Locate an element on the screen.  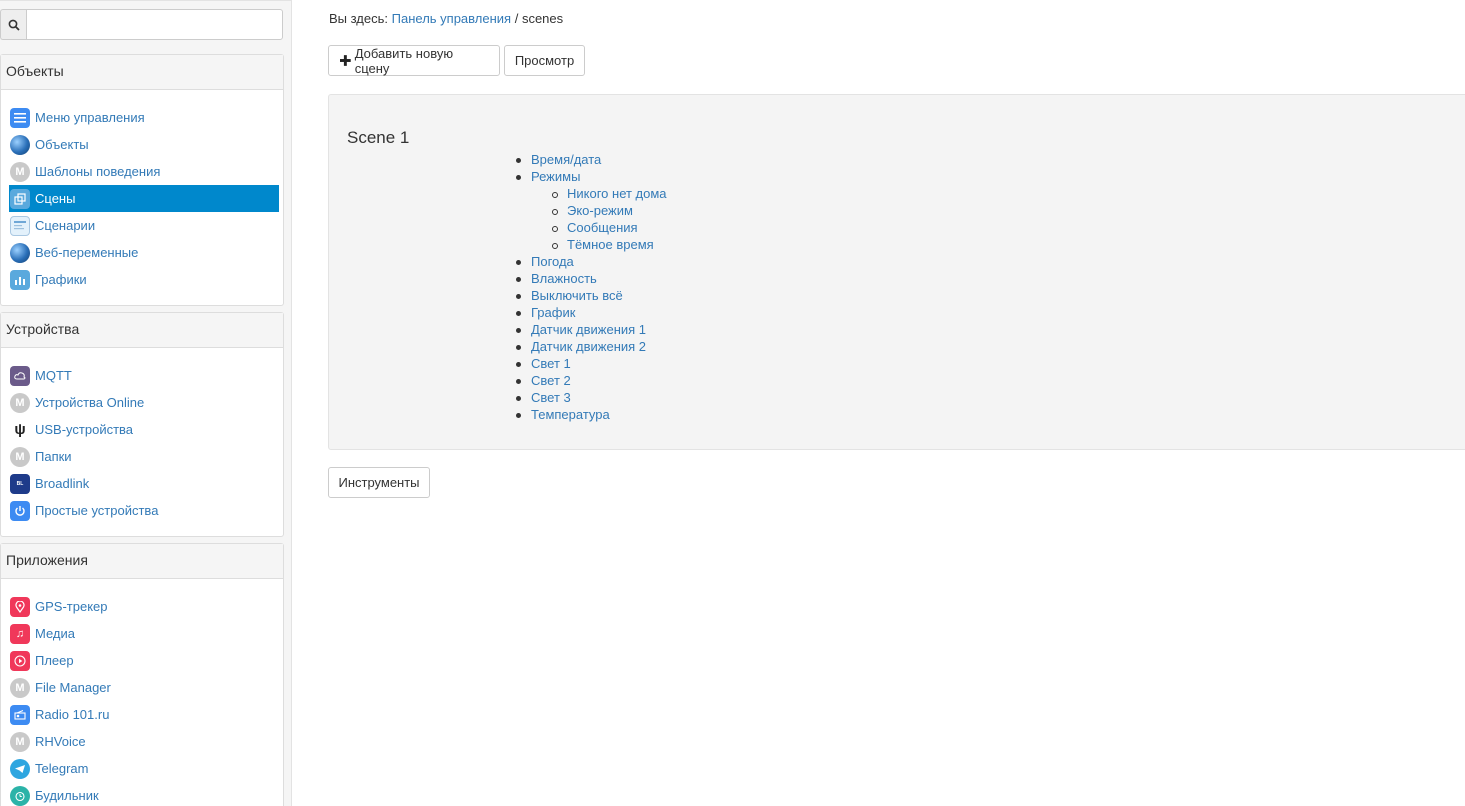
breadcrumb-current: scenes is located at coordinates (542, 18).